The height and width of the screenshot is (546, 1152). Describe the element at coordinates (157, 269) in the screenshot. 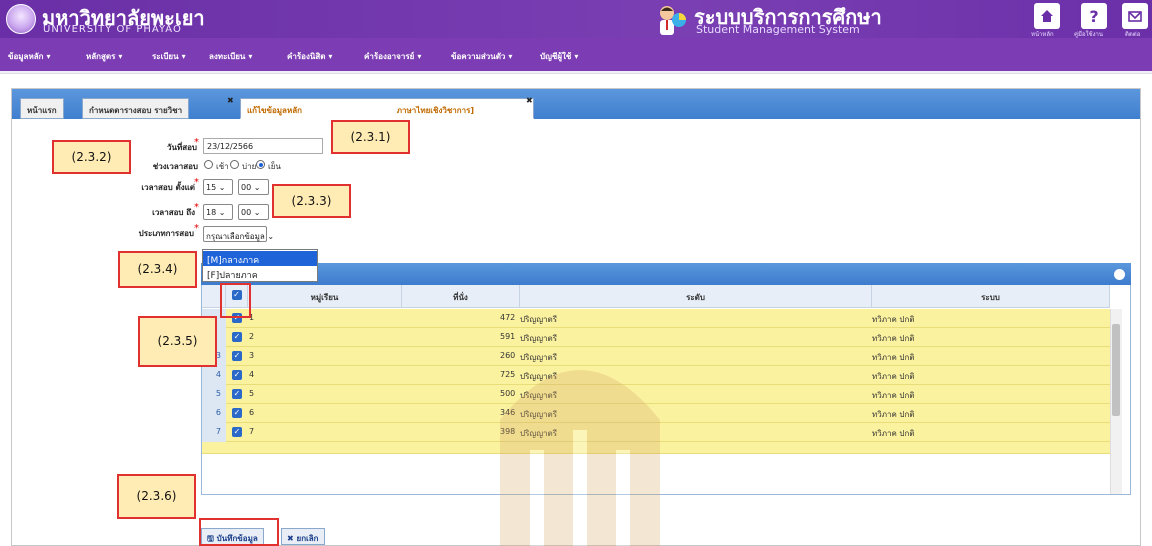

I see `annotation-2-3-4: (2.3.4)` at that location.